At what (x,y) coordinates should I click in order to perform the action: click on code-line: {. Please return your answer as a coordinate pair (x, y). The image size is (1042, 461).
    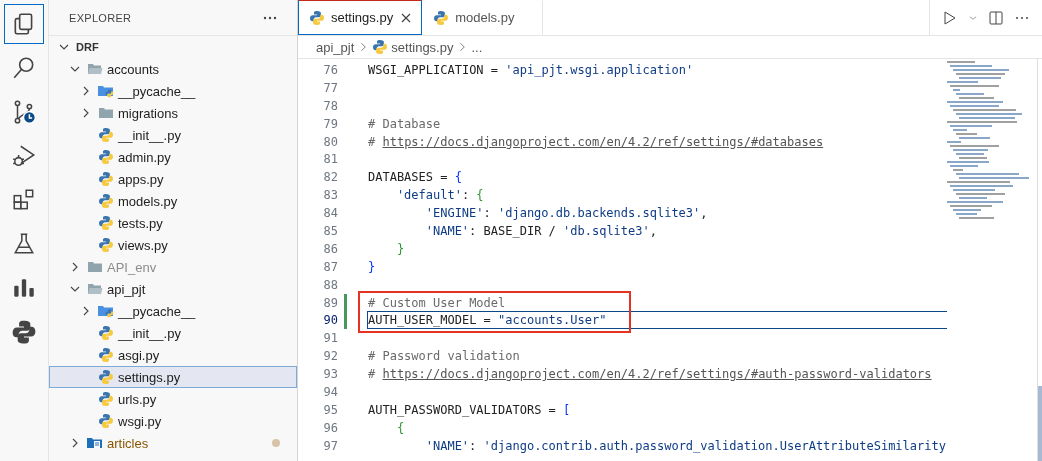
    Looking at the image, I should click on (400, 427).